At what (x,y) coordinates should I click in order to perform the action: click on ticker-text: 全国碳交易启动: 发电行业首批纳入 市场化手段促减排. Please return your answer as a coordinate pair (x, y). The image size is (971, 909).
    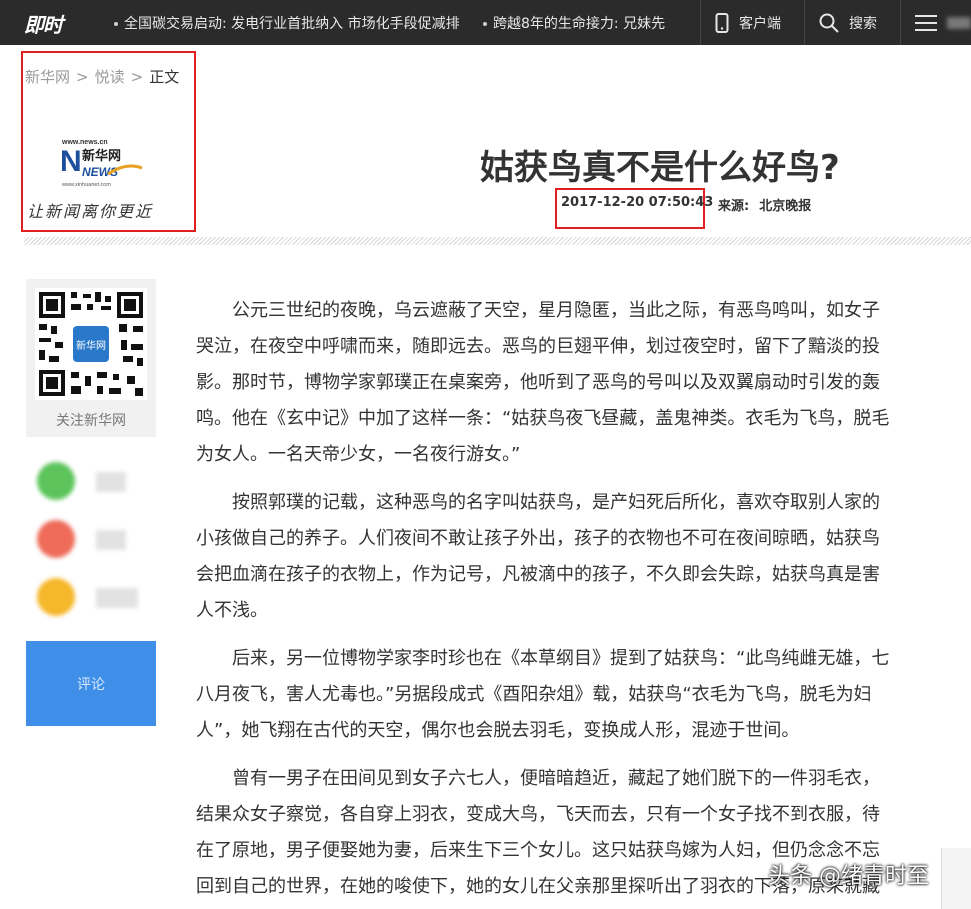
    Looking at the image, I should click on (292, 24).